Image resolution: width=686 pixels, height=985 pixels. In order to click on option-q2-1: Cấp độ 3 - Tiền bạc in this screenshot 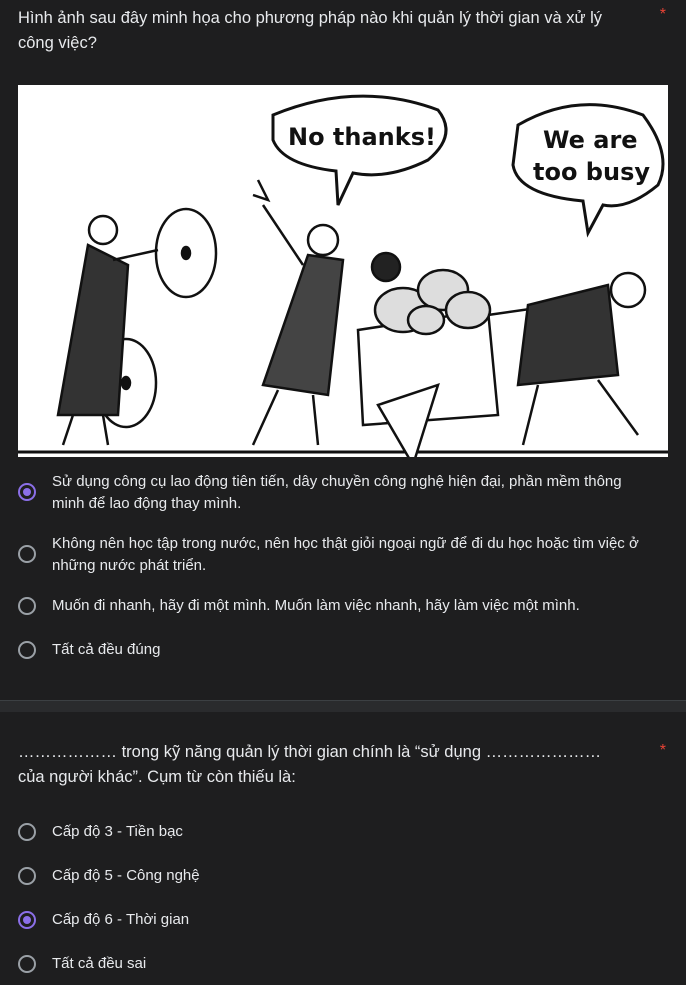, I will do `click(338, 832)`.